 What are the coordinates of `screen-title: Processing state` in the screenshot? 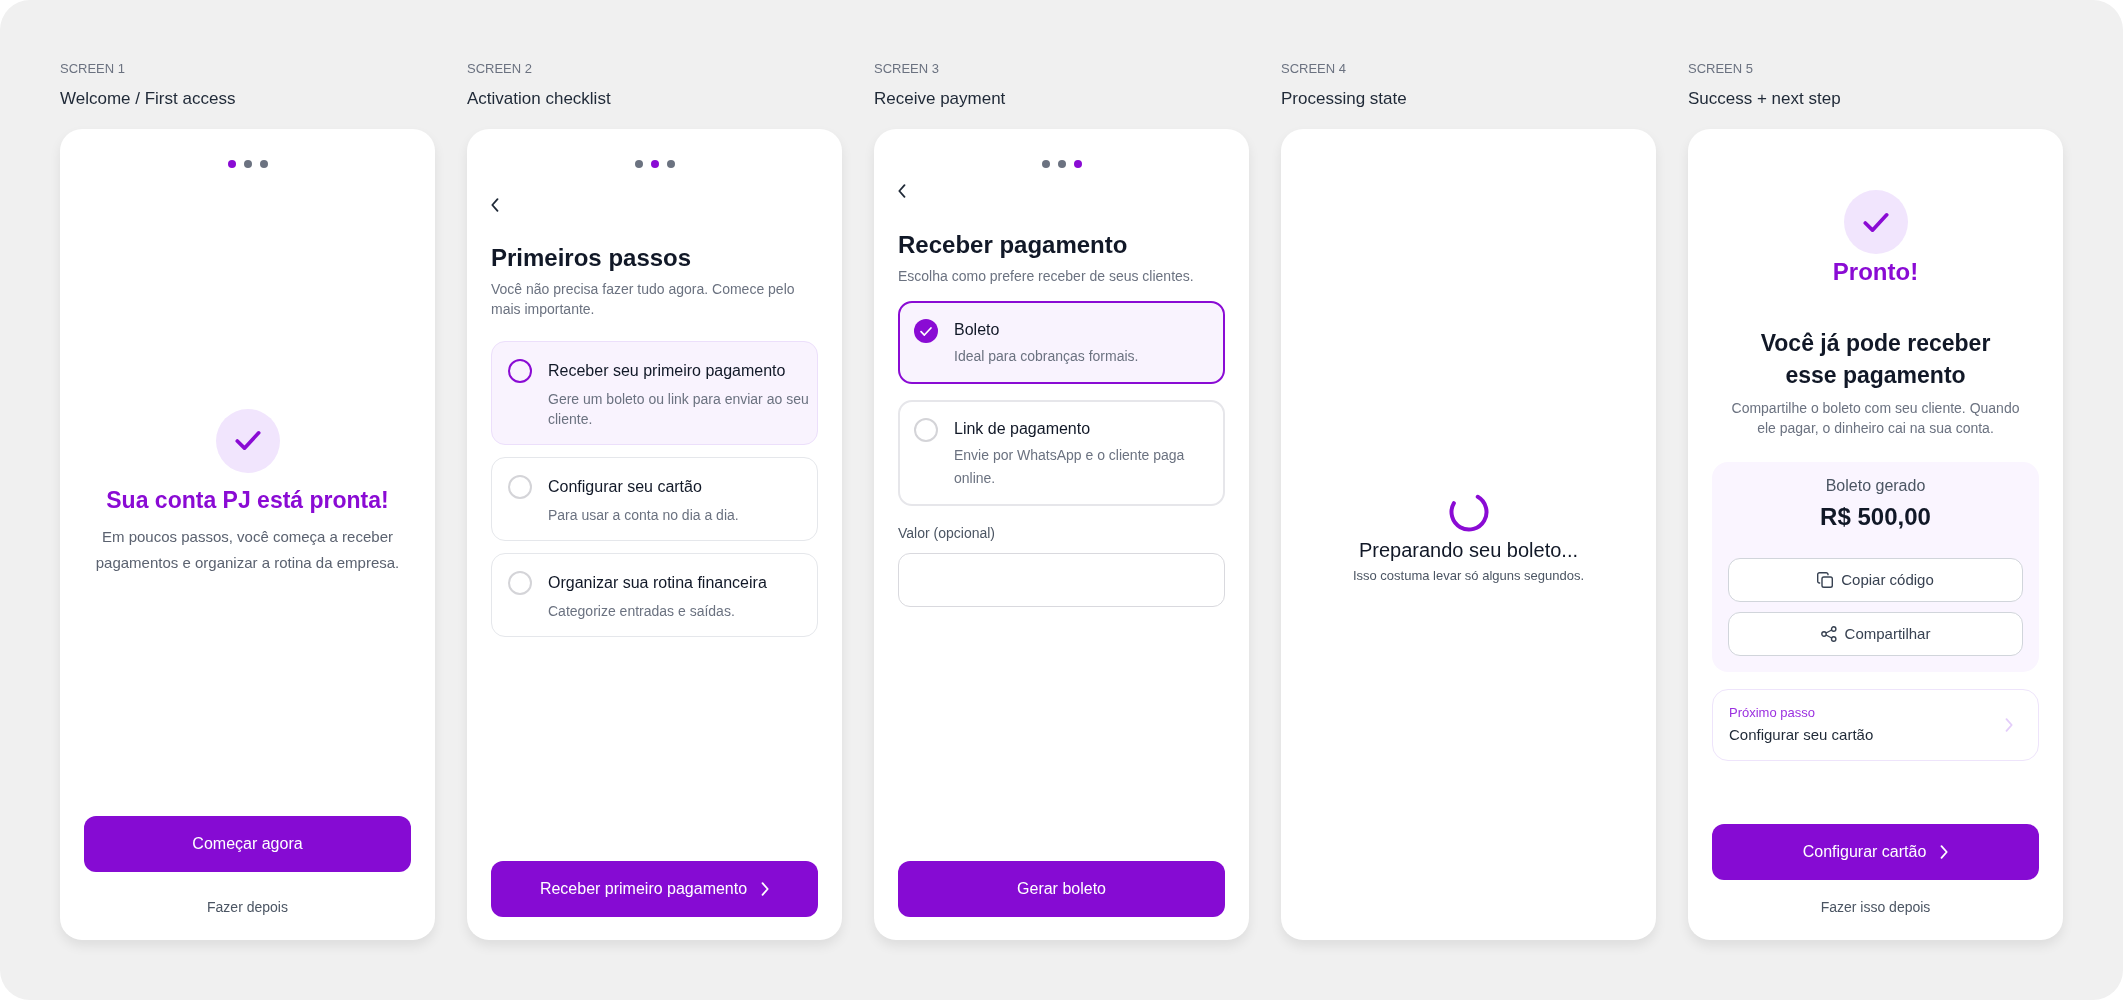 It's located at (1344, 99).